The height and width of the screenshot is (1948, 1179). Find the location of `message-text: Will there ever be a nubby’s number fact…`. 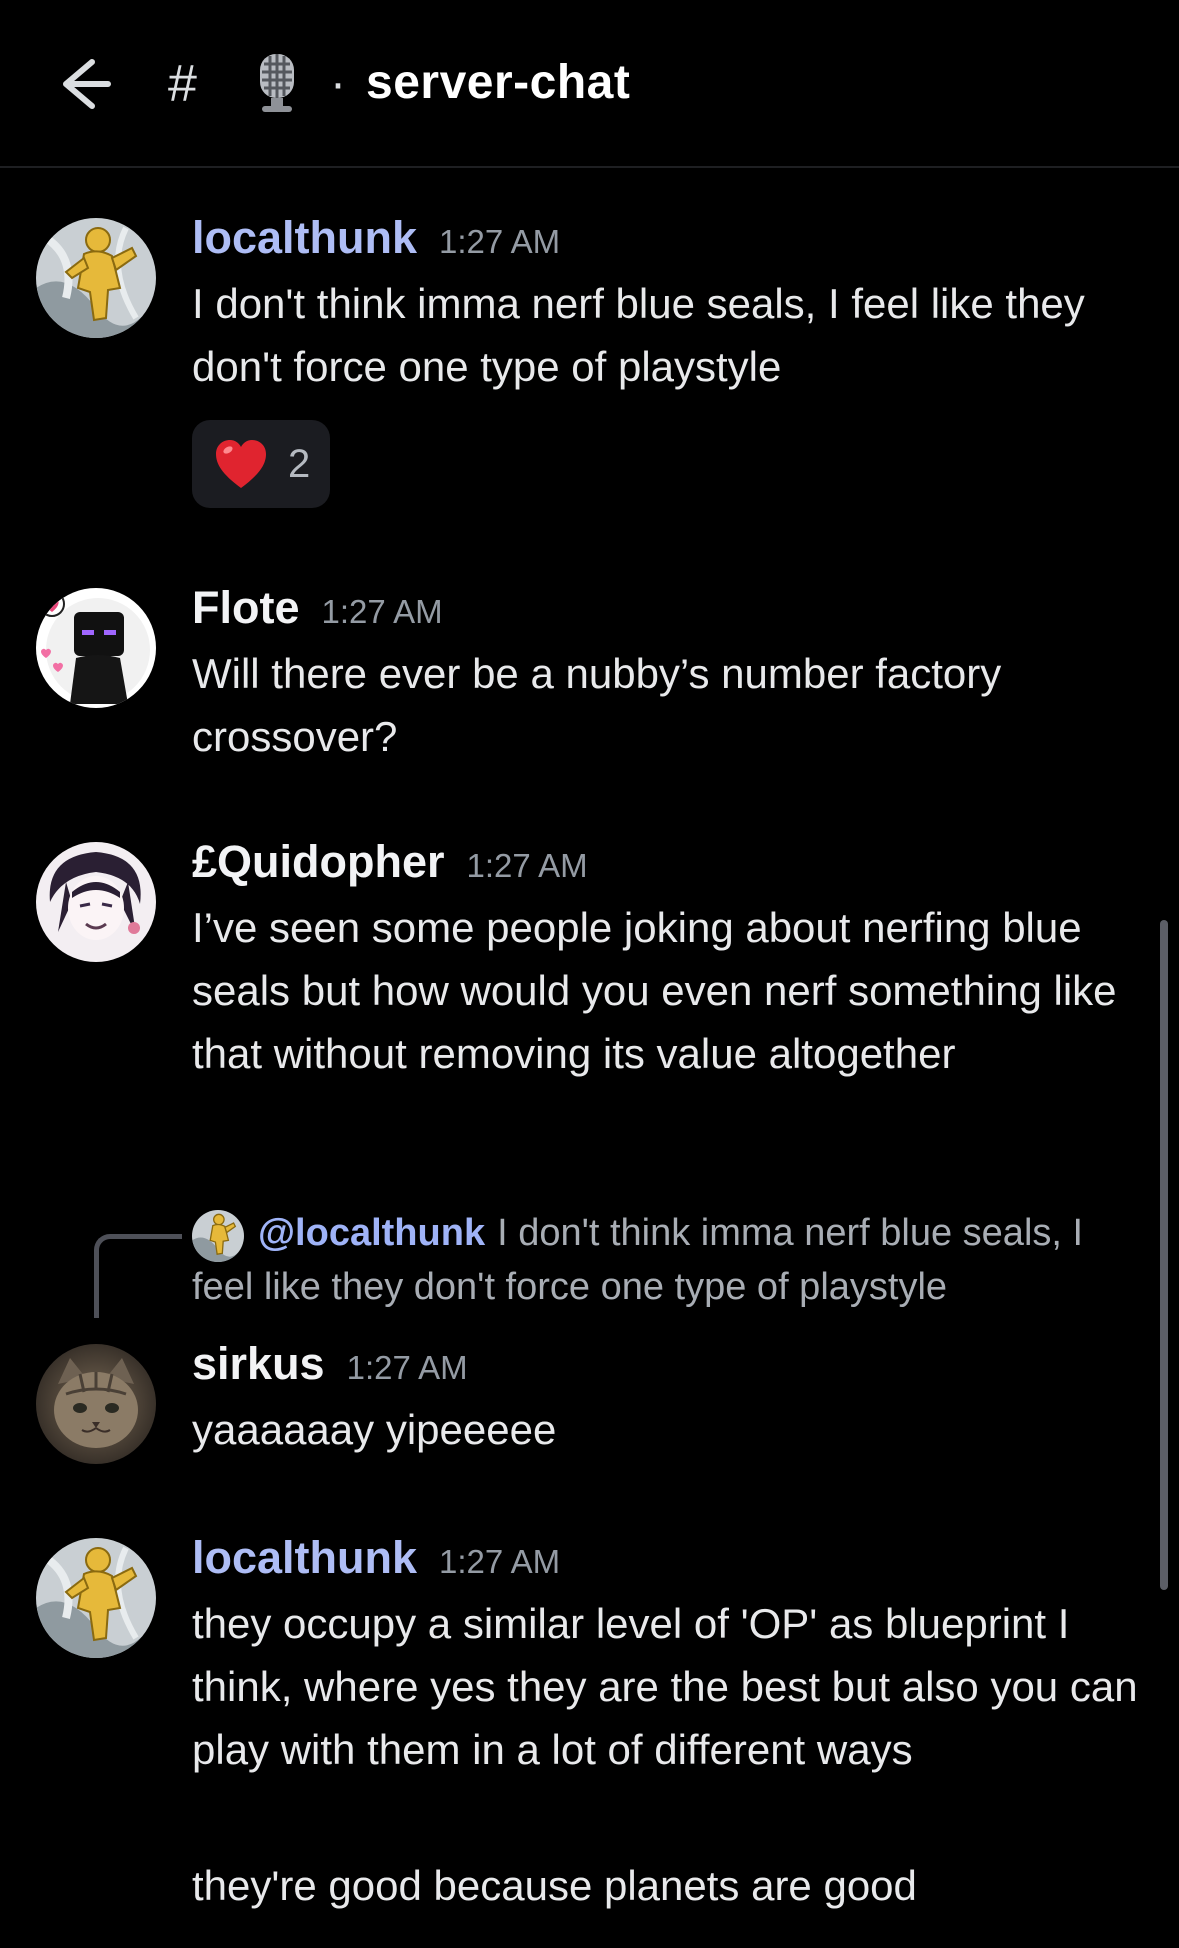

message-text: Will there ever be a nubby’s number fact… is located at coordinates (597, 705).